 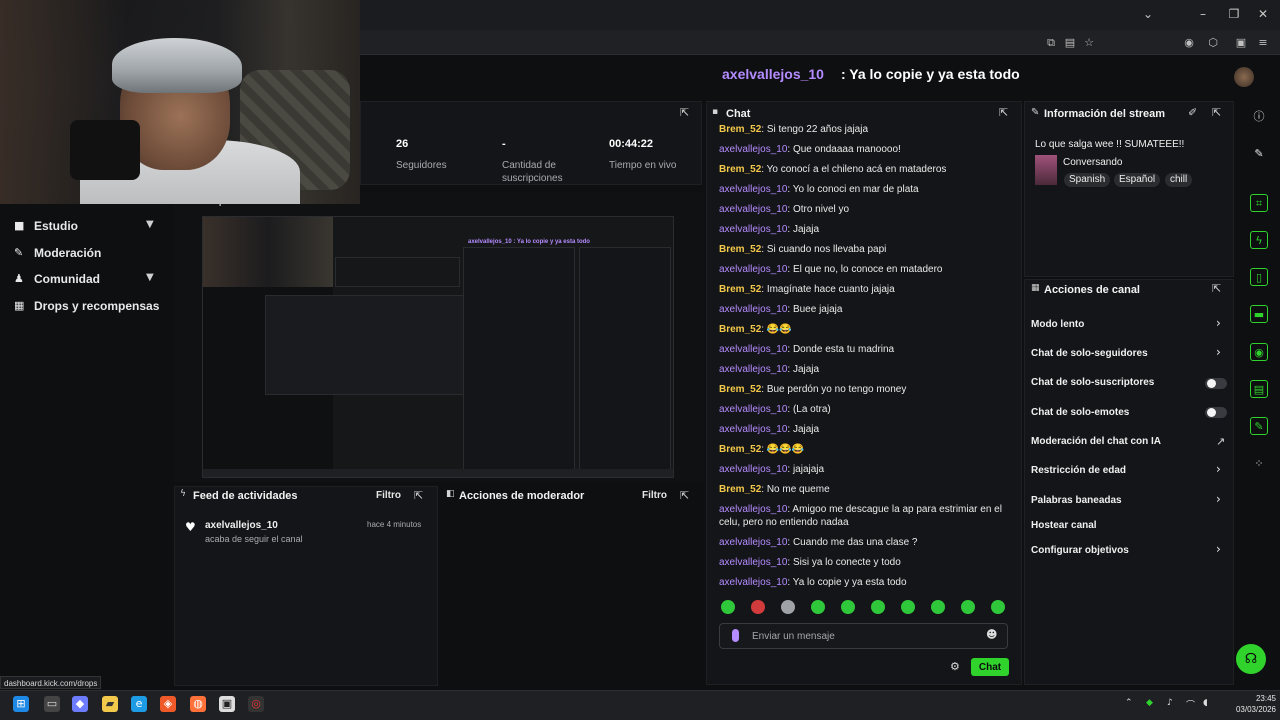 What do you see at coordinates (1149, 703) in the screenshot?
I see `tray-app-icon: ◆` at bounding box center [1149, 703].